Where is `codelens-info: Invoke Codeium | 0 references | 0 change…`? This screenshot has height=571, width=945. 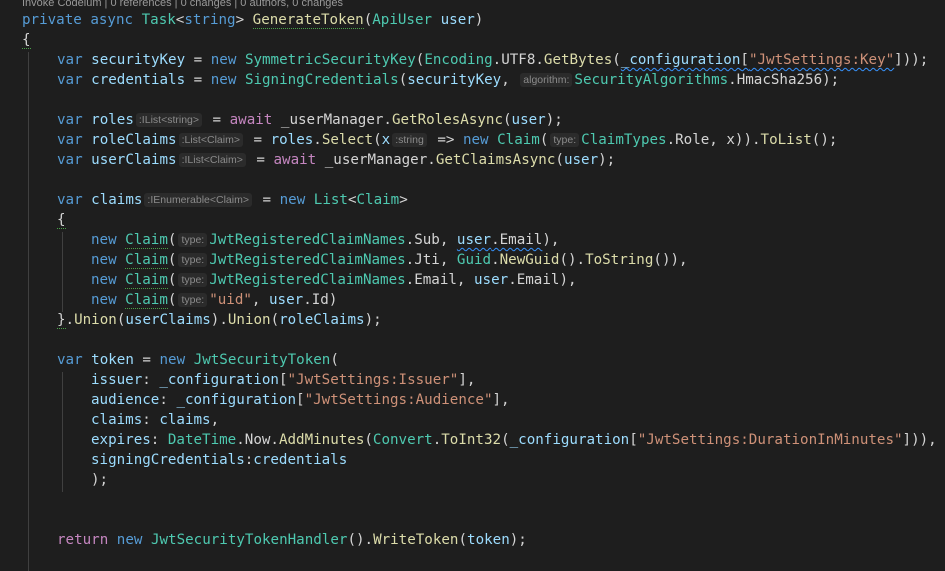
codelens-info: Invoke Codeium | 0 references | 0 change… is located at coordinates (182, 4).